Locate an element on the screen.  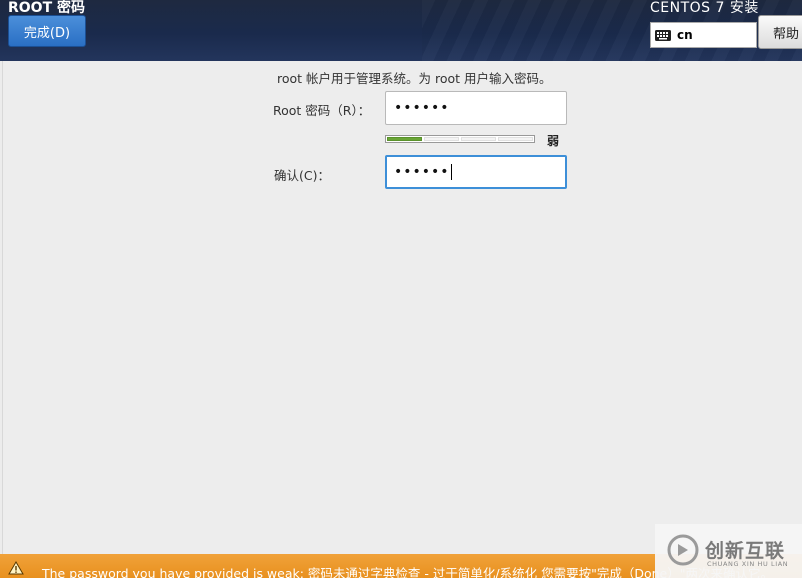
keyboard-layout-value: cn is located at coordinates (685, 35).